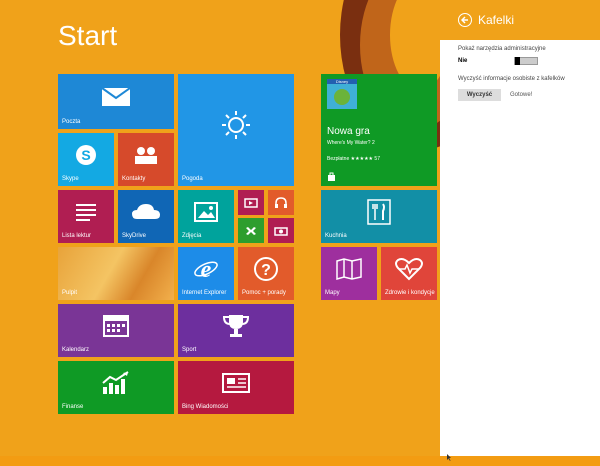  I want to click on tile-pomoc: ? Pomoc + porady, so click(266, 273).